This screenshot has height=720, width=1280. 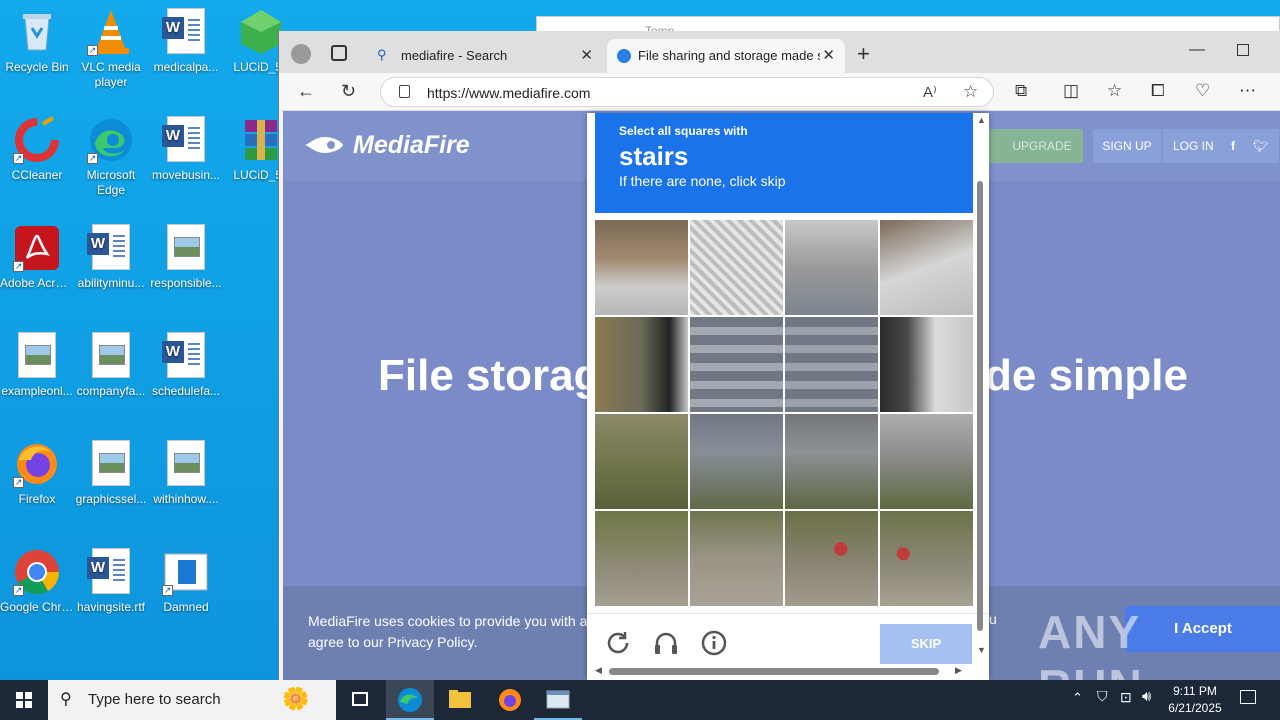 I want to click on favorites-icon: ☆, so click(x=1114, y=91).